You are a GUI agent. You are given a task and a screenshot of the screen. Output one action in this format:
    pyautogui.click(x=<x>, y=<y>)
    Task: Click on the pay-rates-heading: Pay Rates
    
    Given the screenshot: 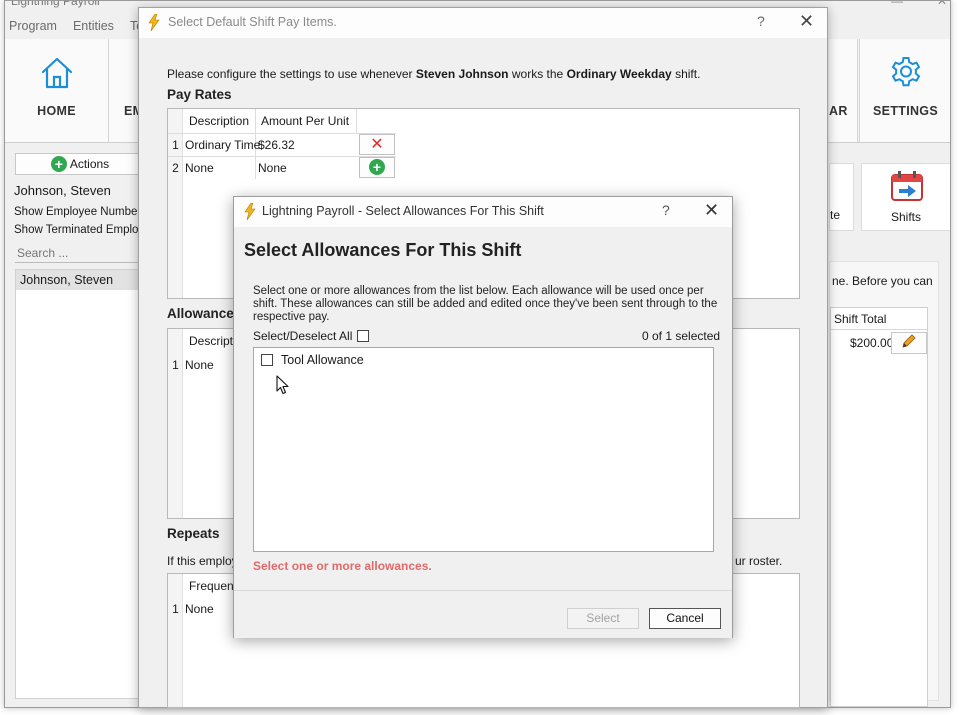 What is the action you would take?
    pyautogui.click(x=199, y=94)
    